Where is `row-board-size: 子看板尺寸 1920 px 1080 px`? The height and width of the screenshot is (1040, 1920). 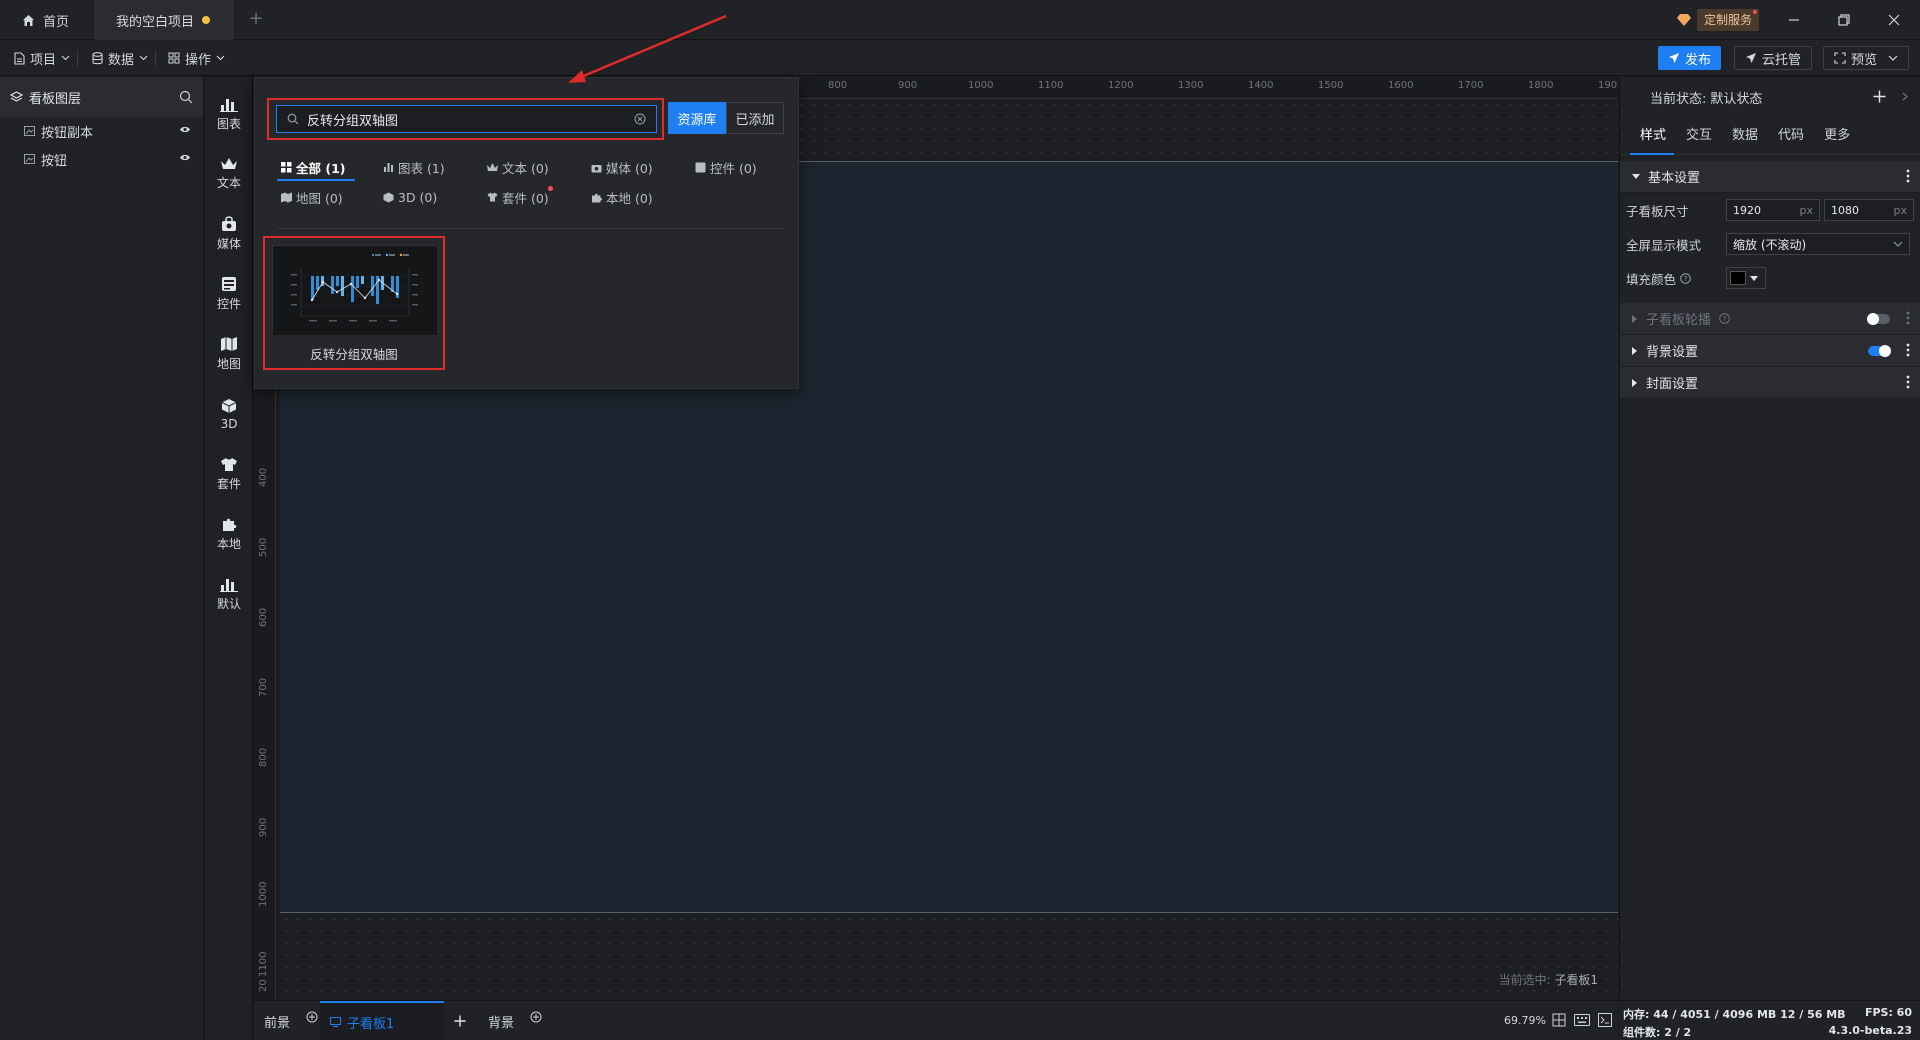
row-board-size: 子看板尺寸 1920 px 1080 px is located at coordinates (1770, 210).